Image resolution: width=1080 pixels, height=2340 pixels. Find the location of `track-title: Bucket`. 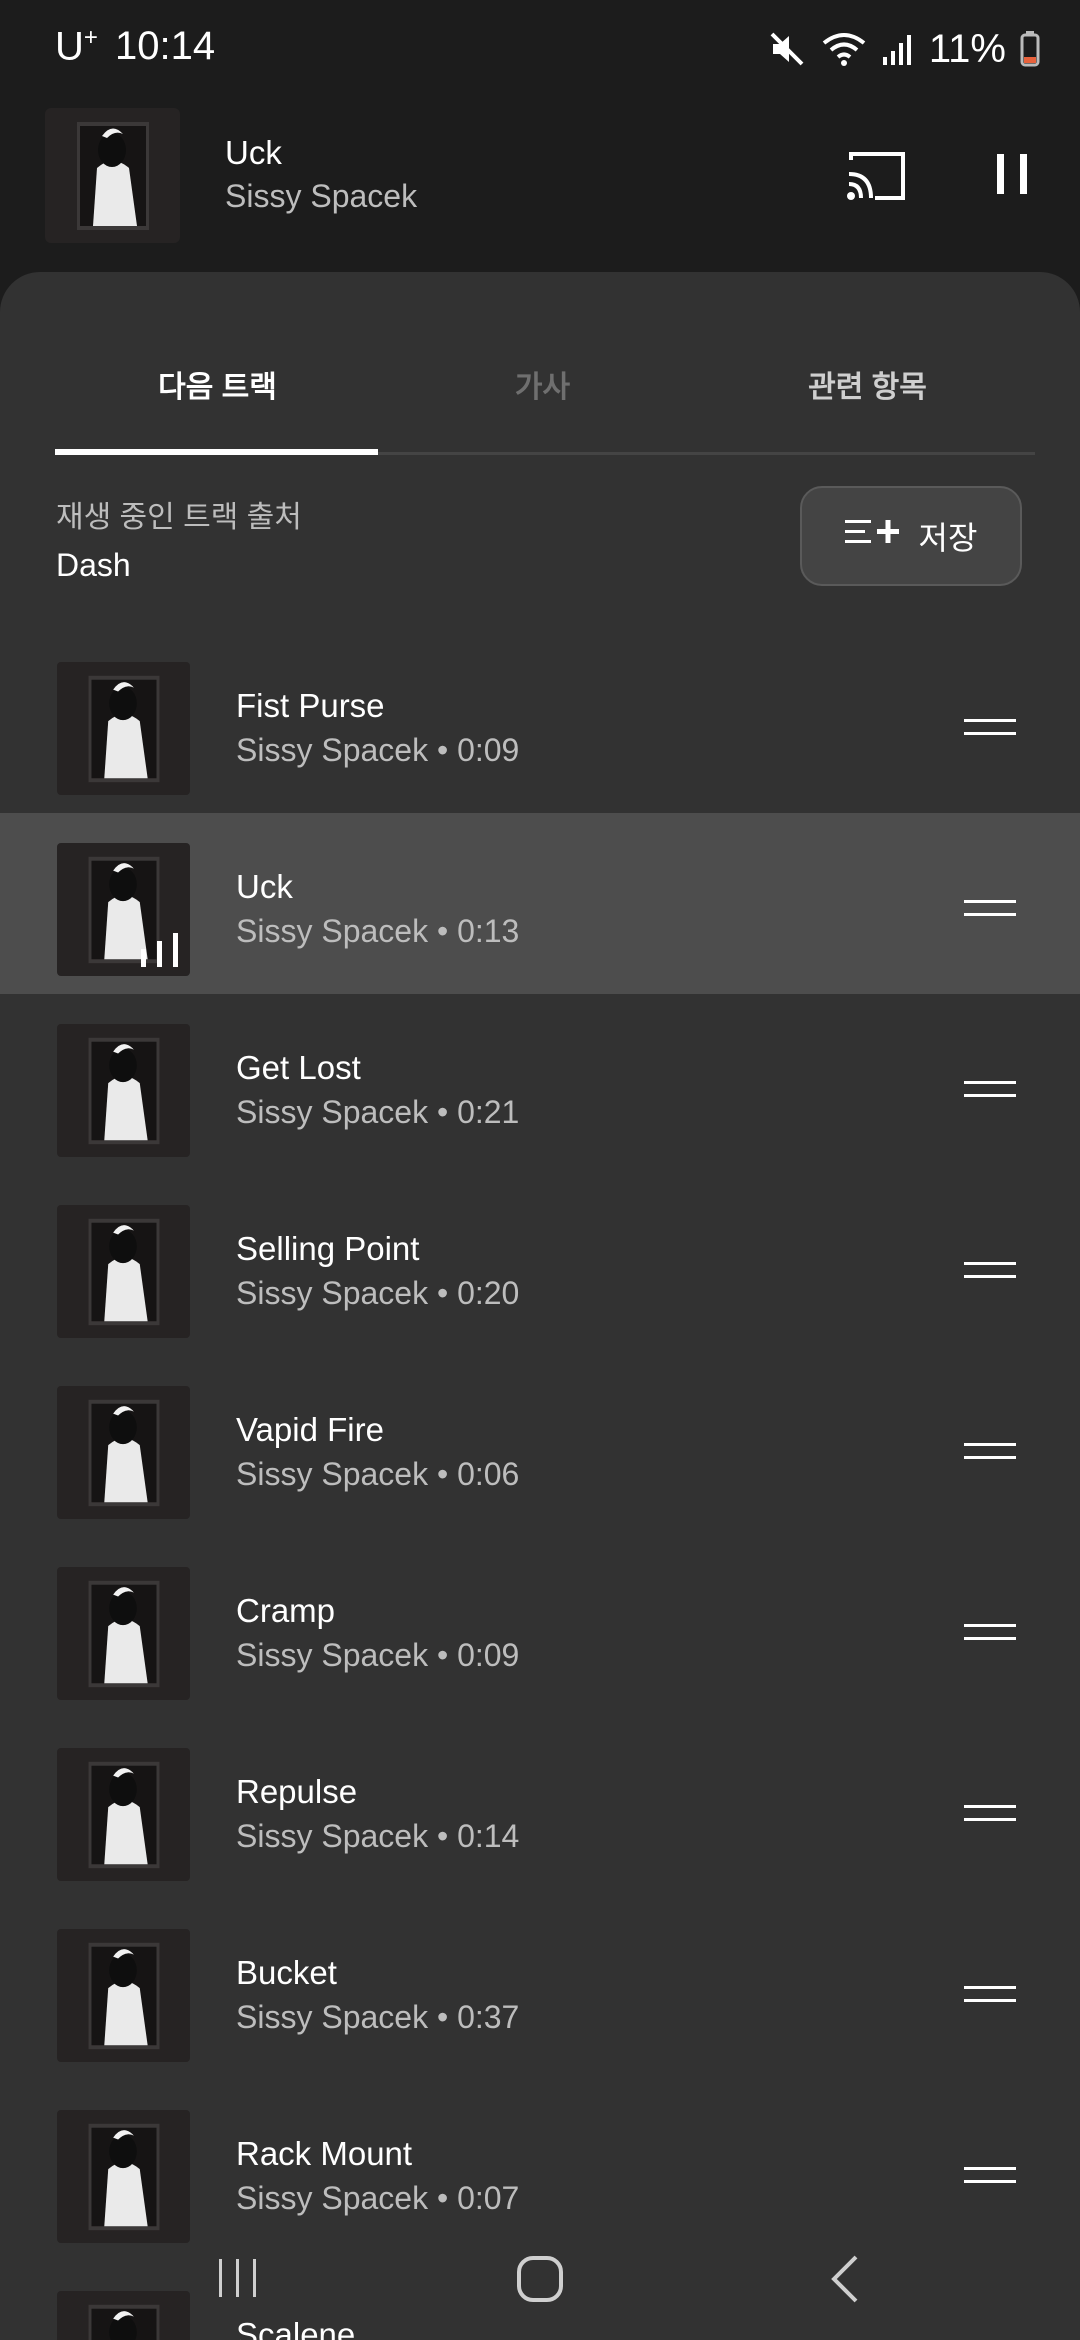

track-title: Bucket is located at coordinates (286, 1972).